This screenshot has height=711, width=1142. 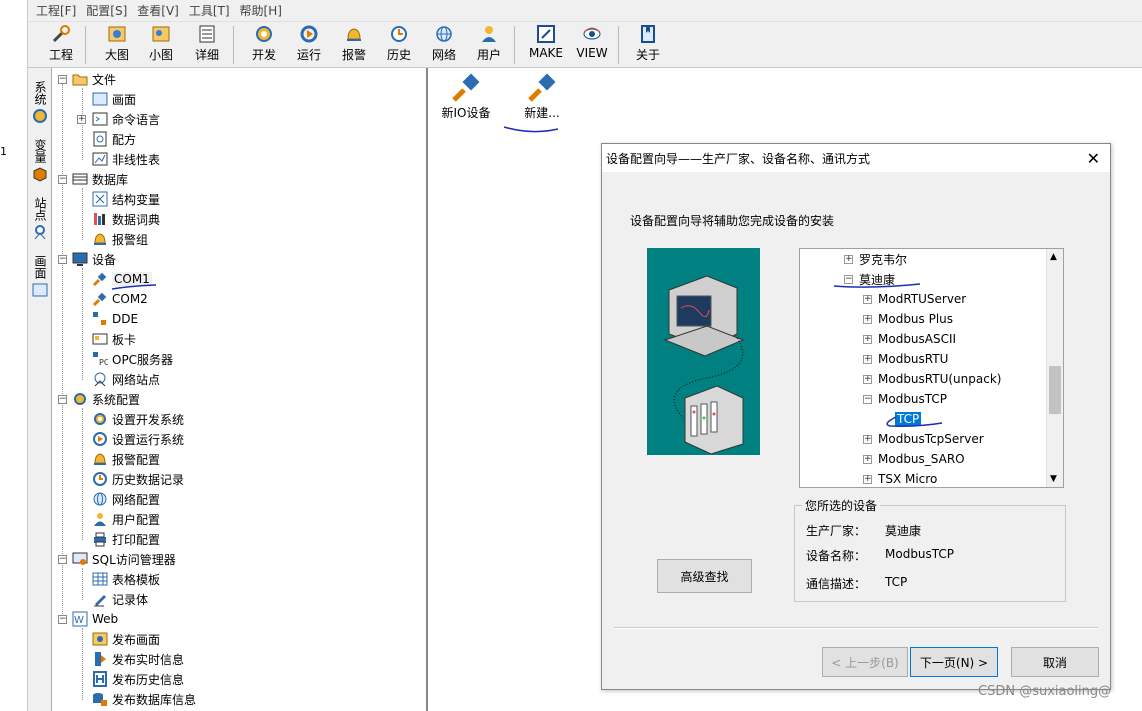 I want to click on toolbar-network-button: 网络, so click(x=444, y=45).